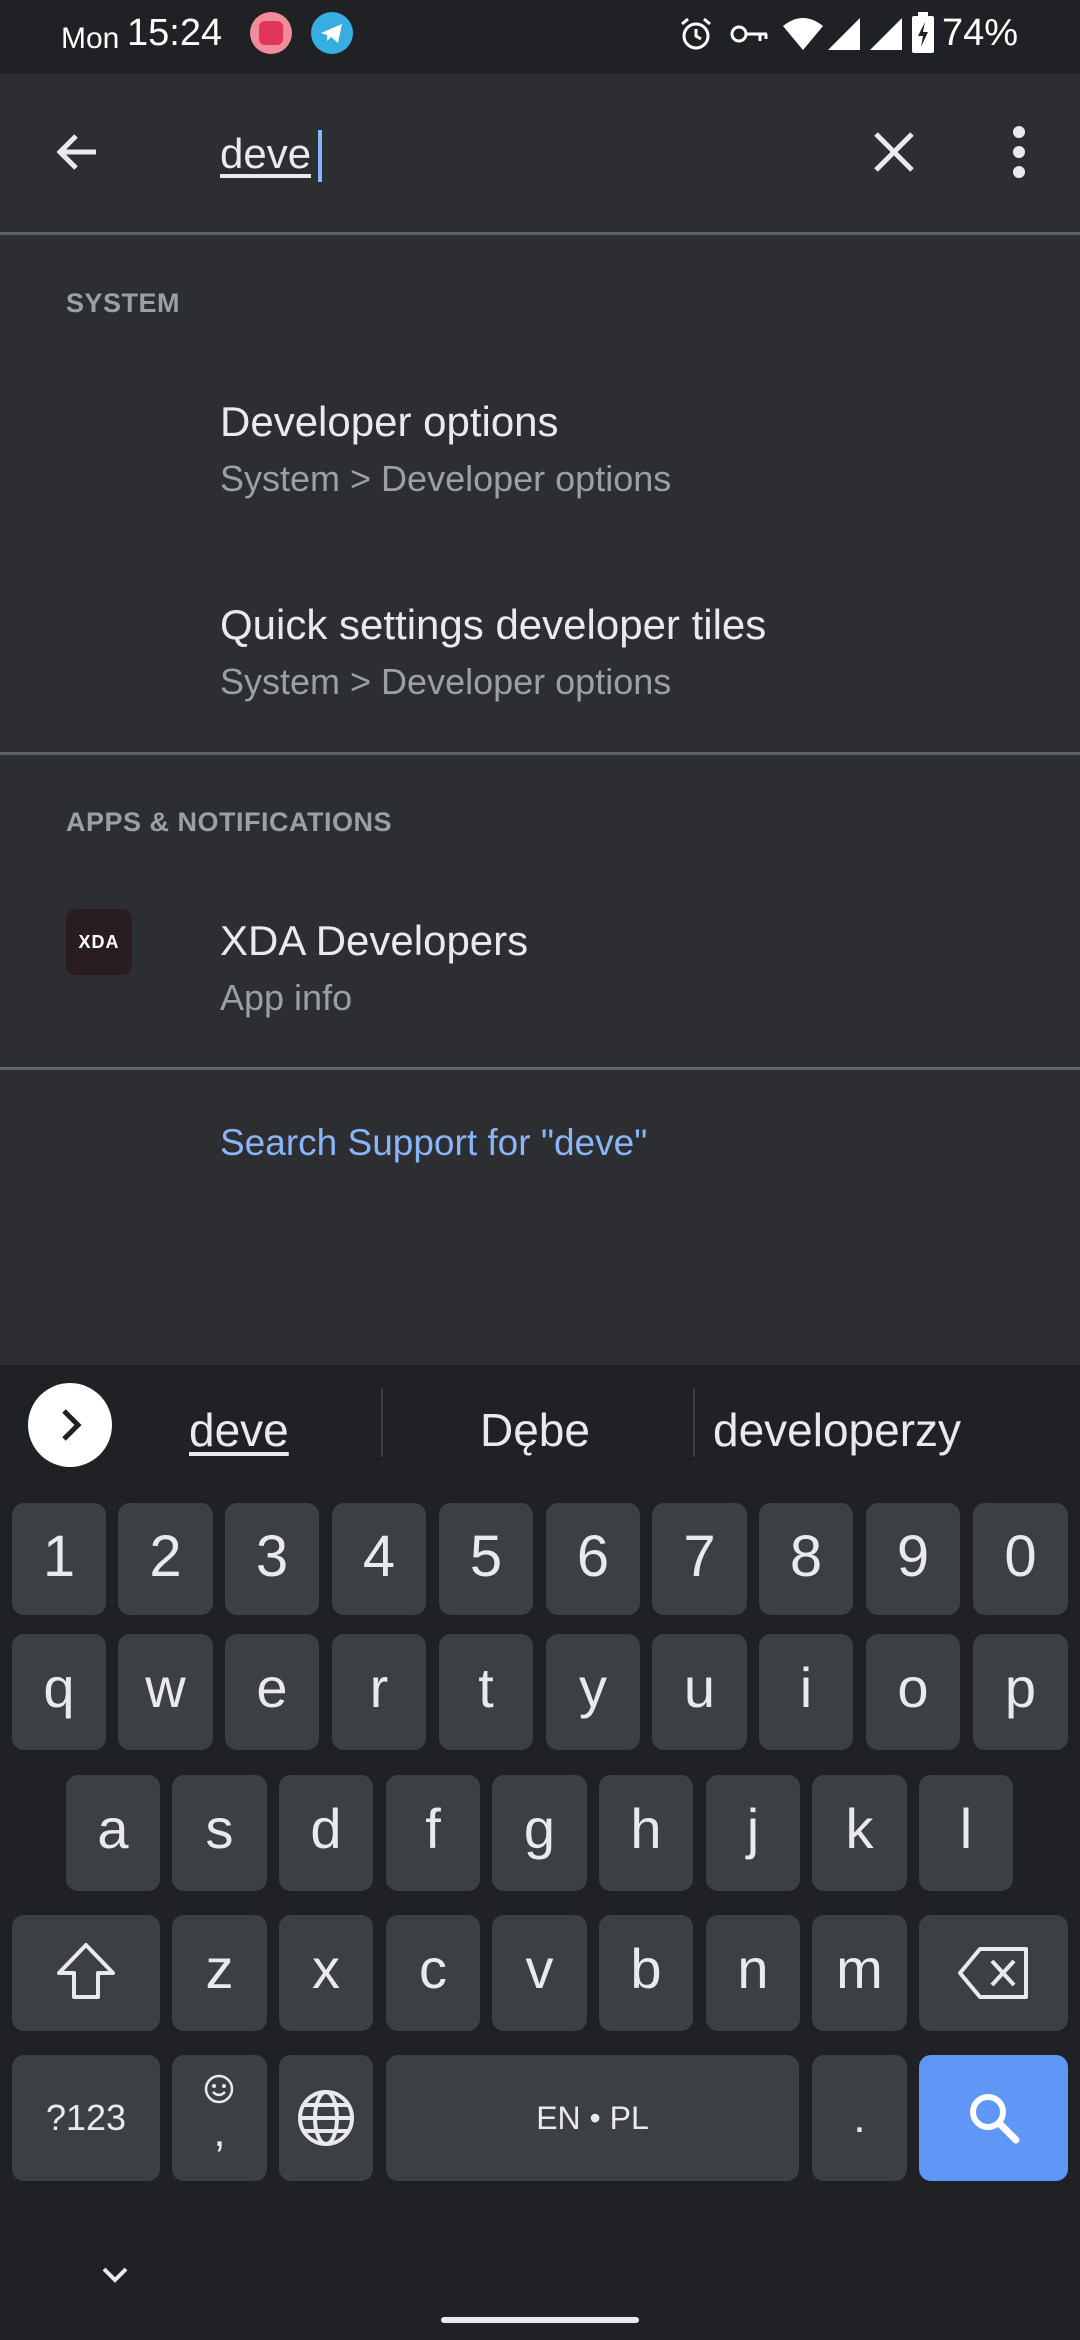 Image resolution: width=1080 pixels, height=2340 pixels. I want to click on key-z: z, so click(219, 1973).